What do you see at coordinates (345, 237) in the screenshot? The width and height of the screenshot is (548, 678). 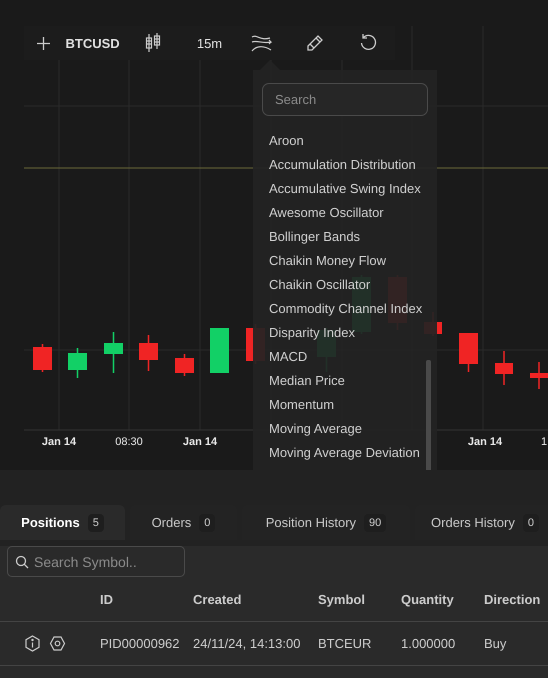 I see `menu-item: Bollinger Bands` at bounding box center [345, 237].